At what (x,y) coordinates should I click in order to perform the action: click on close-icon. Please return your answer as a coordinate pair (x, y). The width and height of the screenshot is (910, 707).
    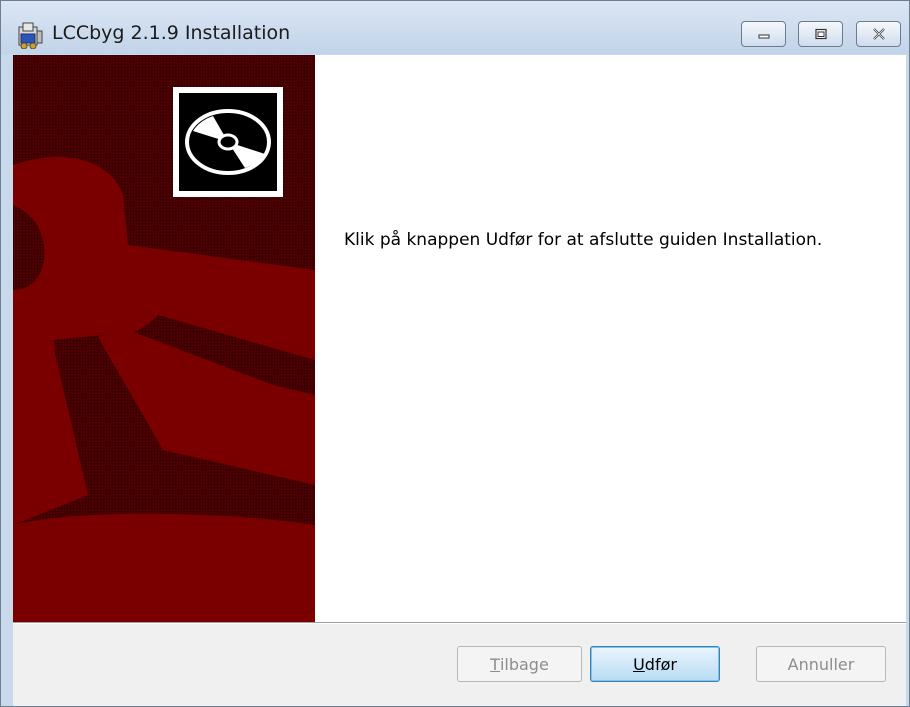
    Looking at the image, I should click on (878, 34).